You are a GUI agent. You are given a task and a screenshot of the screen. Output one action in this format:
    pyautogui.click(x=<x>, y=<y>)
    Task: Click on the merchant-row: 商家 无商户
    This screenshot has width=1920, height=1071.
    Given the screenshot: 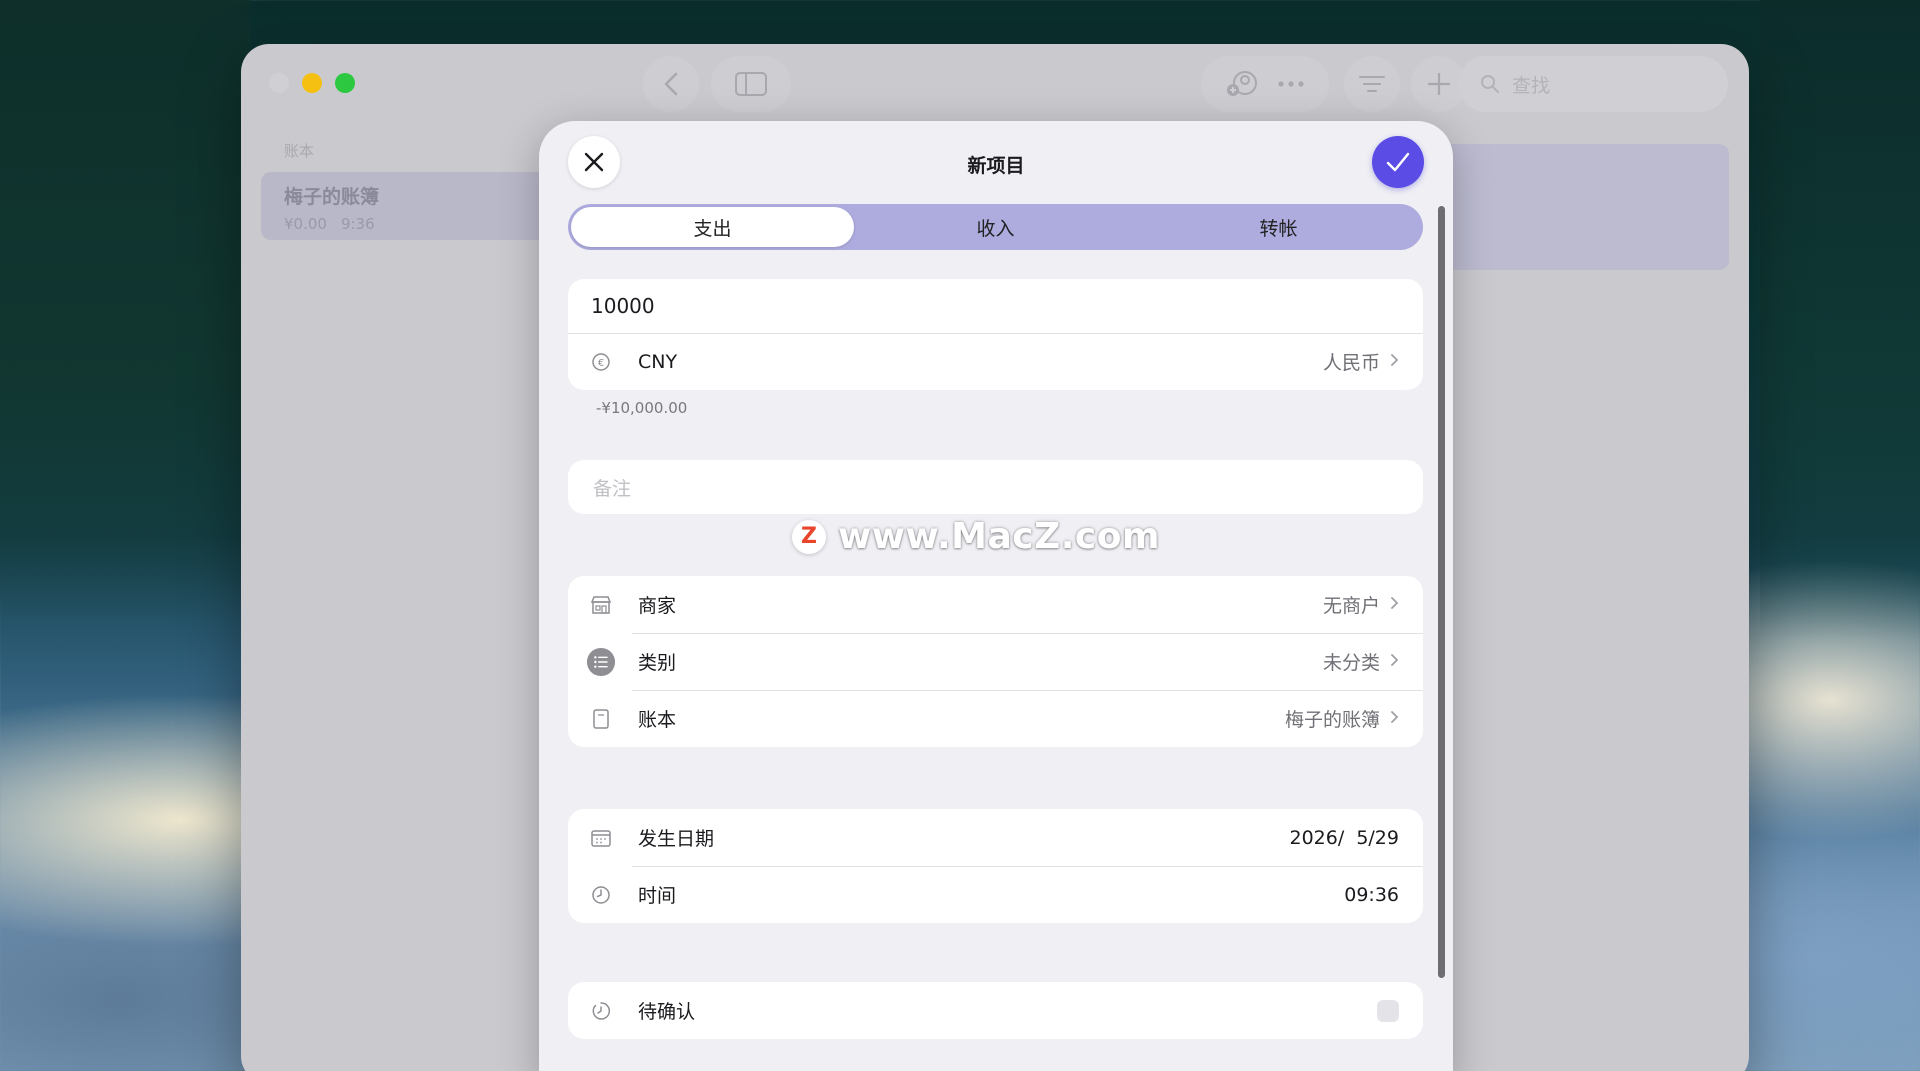 What is the action you would take?
    pyautogui.click(x=995, y=604)
    